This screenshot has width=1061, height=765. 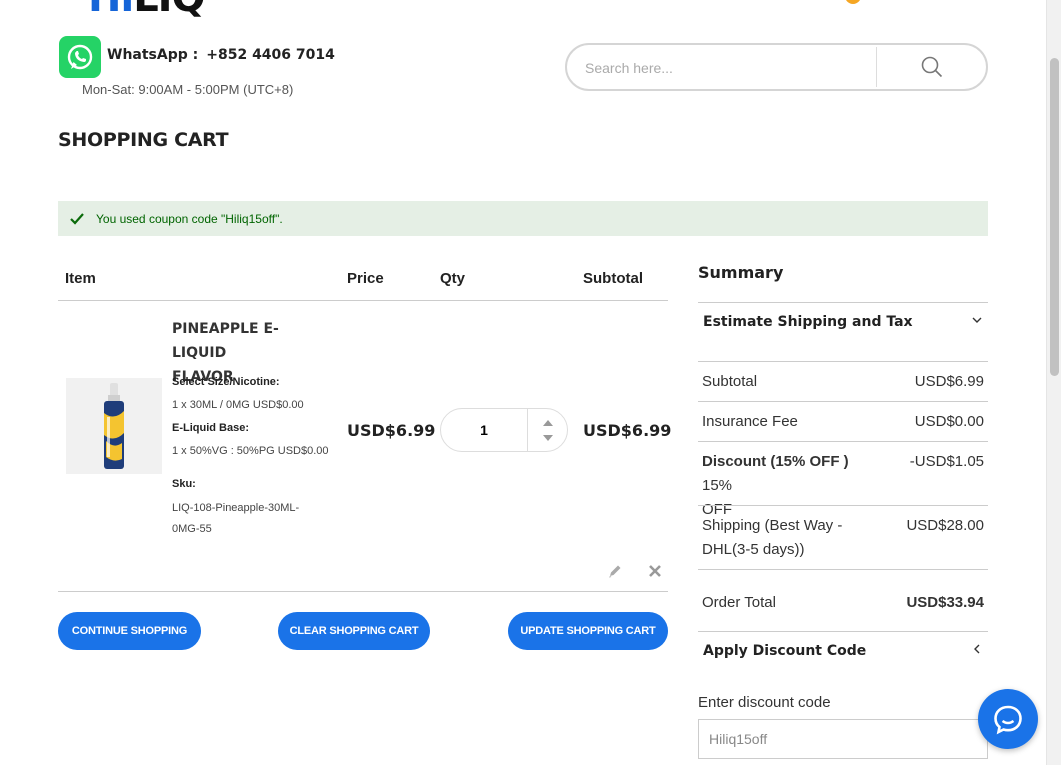 I want to click on page-scrollbar, so click(x=1053, y=382).